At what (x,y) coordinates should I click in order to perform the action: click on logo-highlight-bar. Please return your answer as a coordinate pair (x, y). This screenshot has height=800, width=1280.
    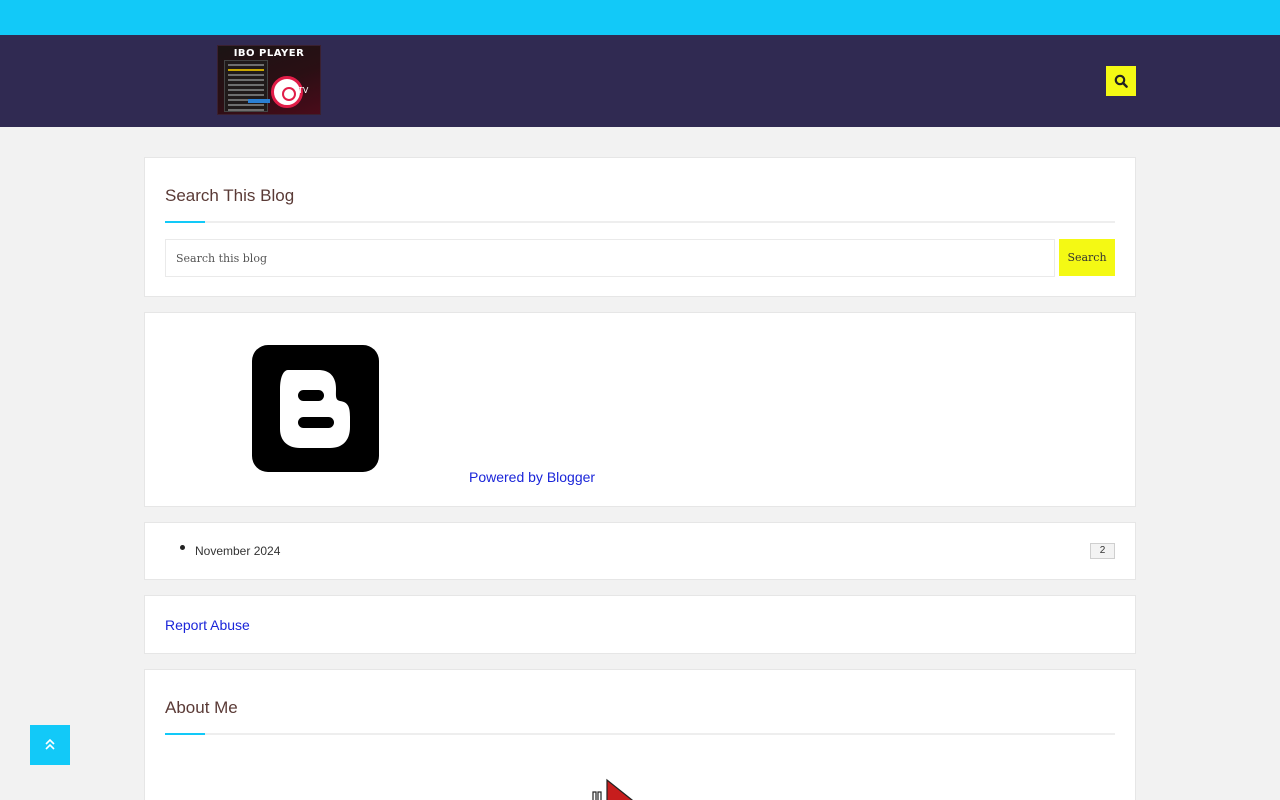
    Looking at the image, I should click on (259, 101).